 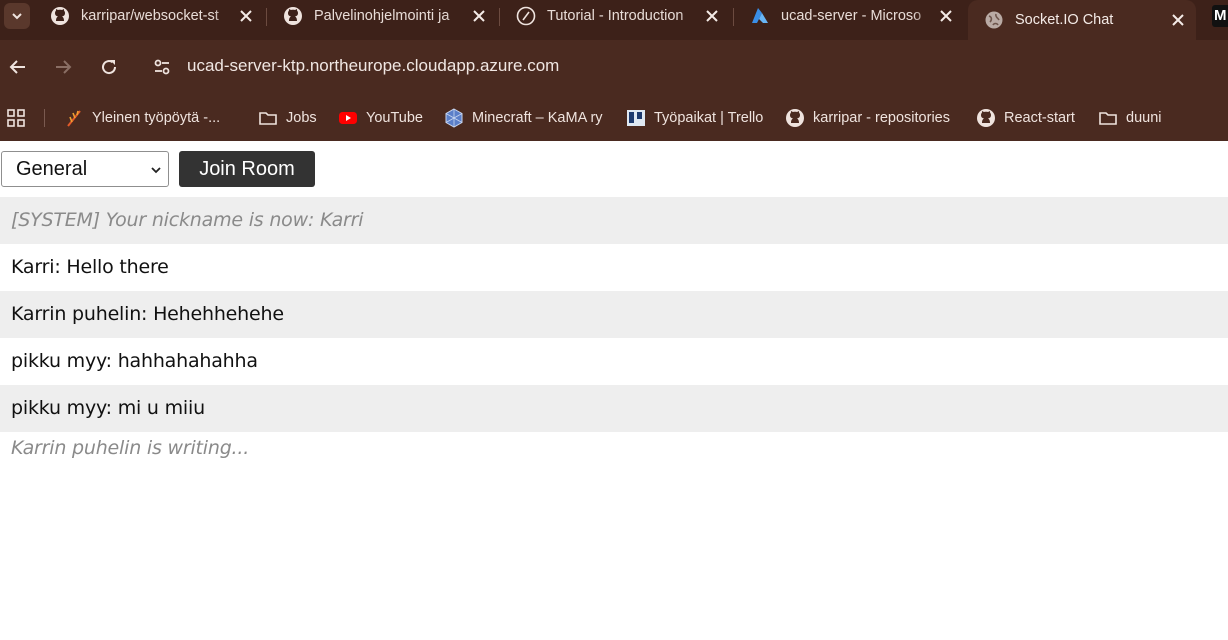 I want to click on site-info-button, so click(x=162, y=67).